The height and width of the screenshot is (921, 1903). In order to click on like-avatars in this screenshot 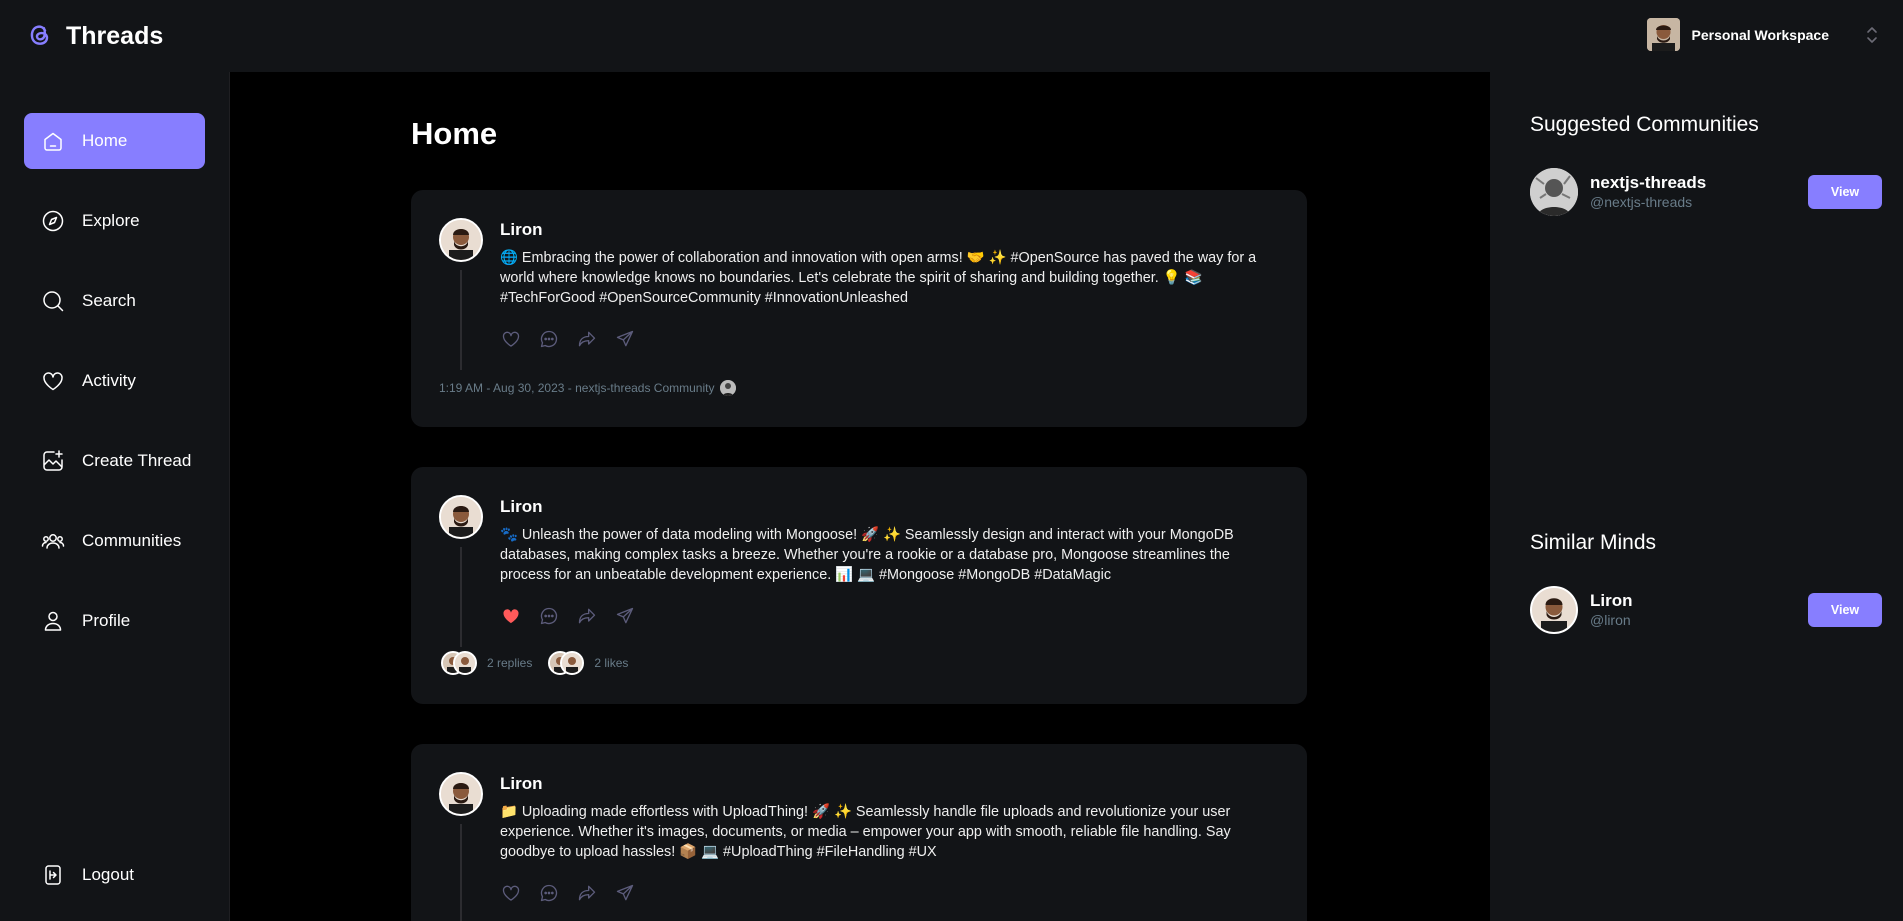, I will do `click(567, 663)`.